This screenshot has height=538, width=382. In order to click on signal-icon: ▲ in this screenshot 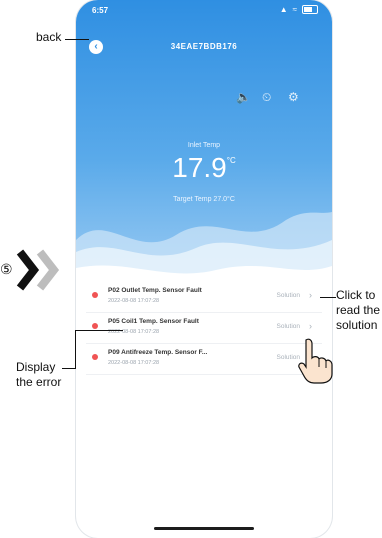, I will do `click(283, 9)`.